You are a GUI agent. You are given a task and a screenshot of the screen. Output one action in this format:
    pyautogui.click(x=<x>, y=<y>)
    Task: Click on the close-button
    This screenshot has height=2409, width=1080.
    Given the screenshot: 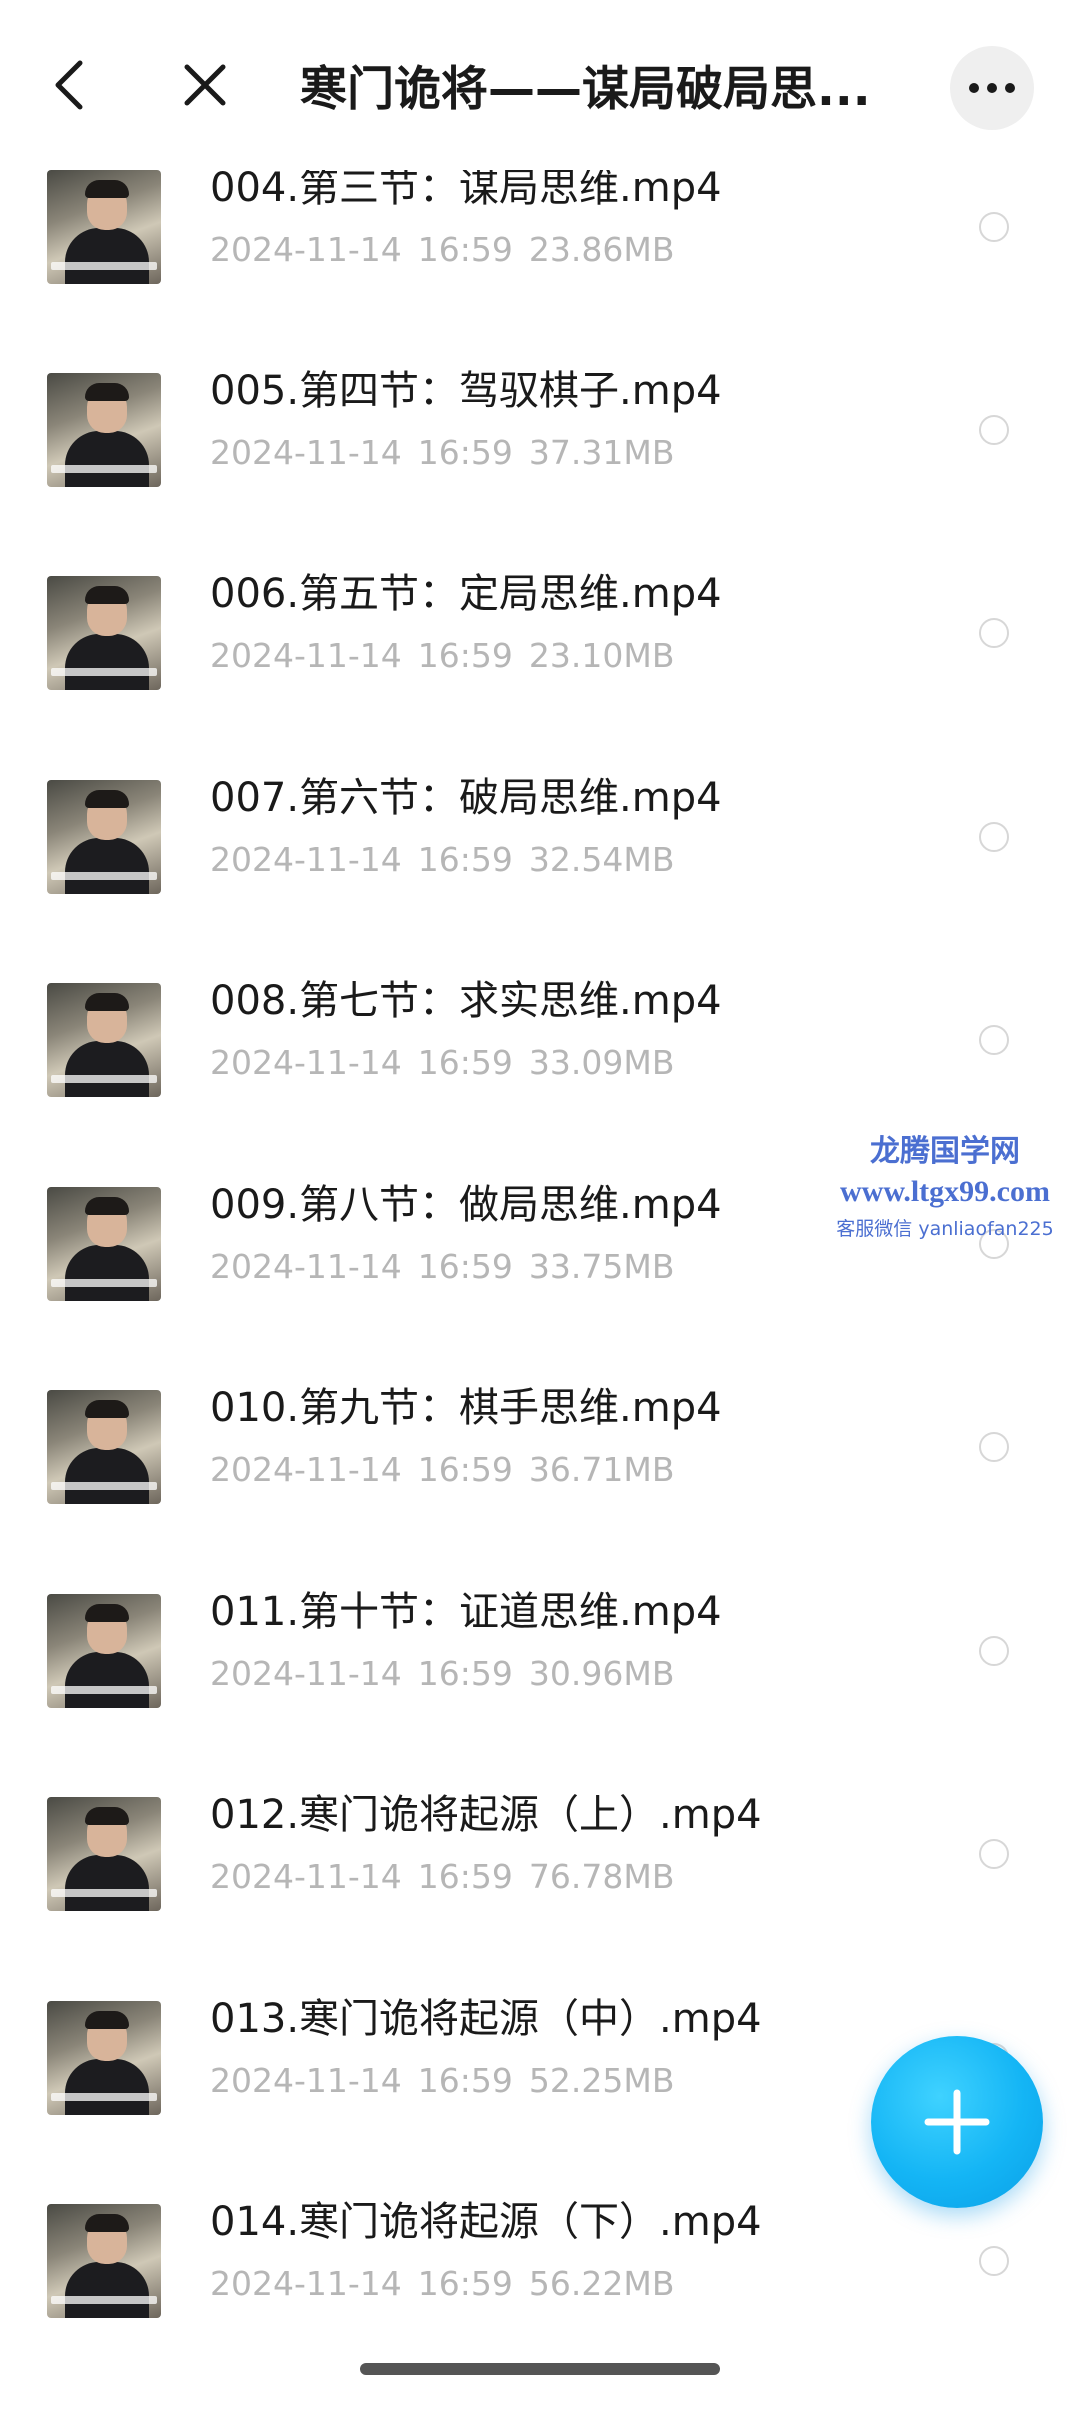 What is the action you would take?
    pyautogui.click(x=205, y=85)
    